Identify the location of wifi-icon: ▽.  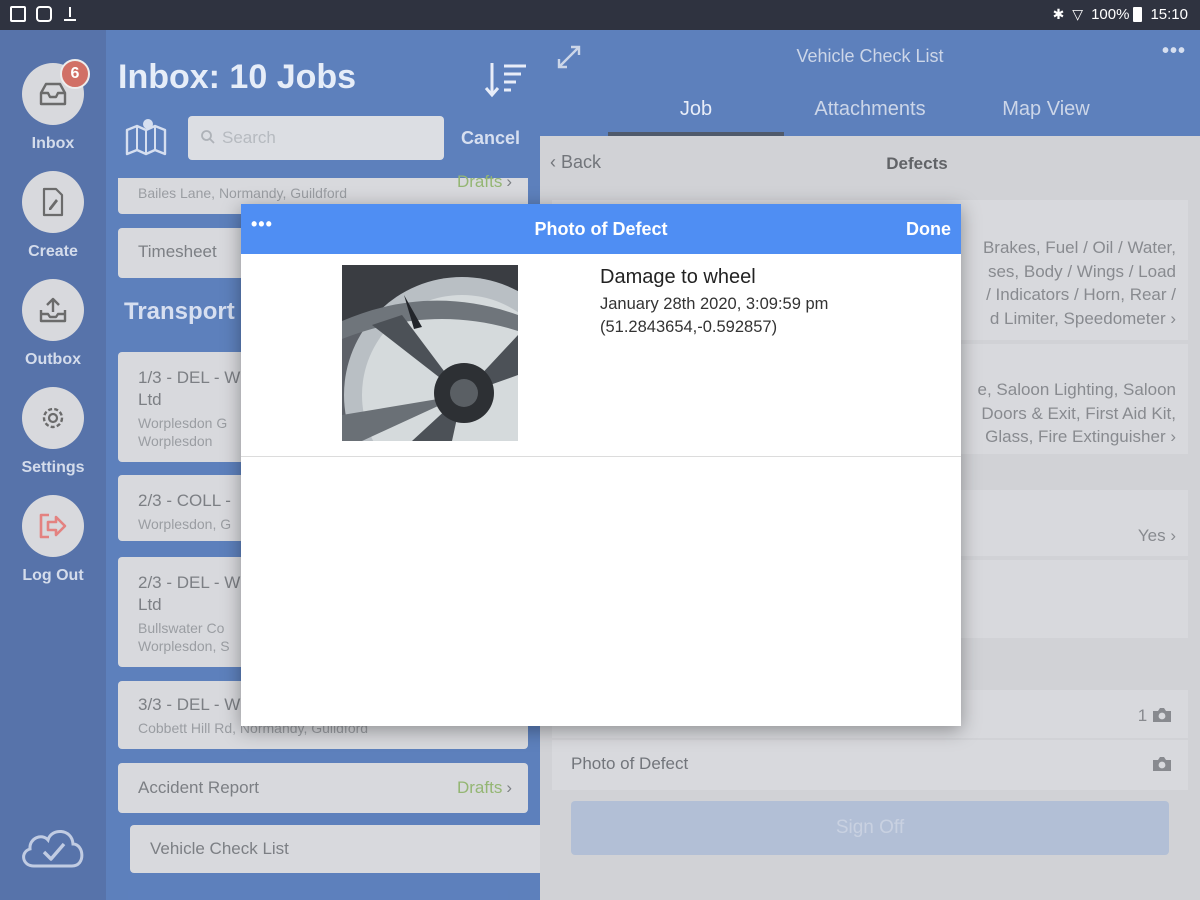
(1078, 14).